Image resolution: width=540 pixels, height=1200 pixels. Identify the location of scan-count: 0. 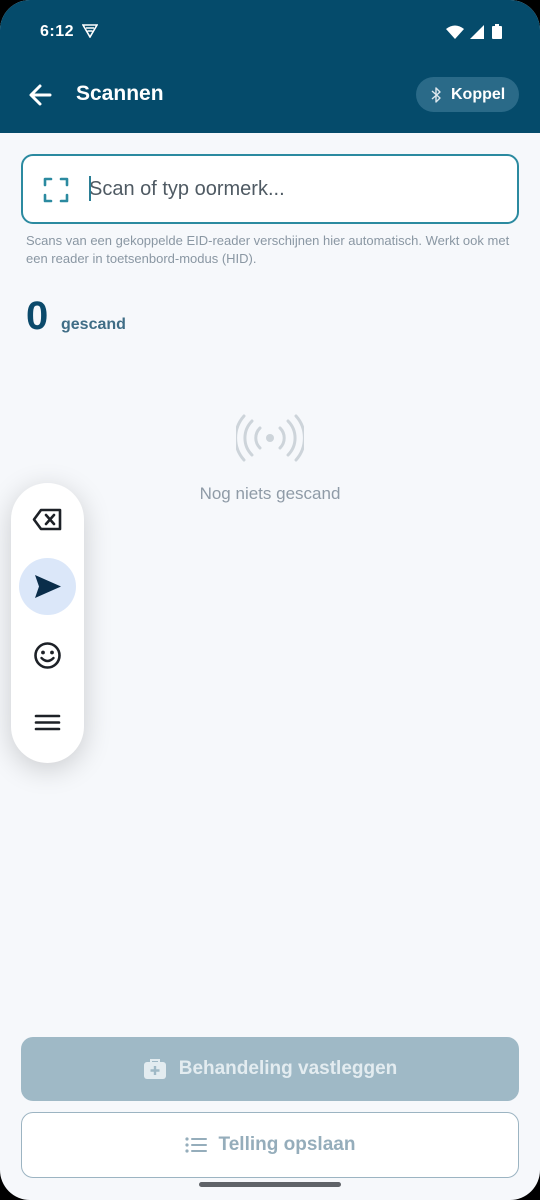
(37, 316).